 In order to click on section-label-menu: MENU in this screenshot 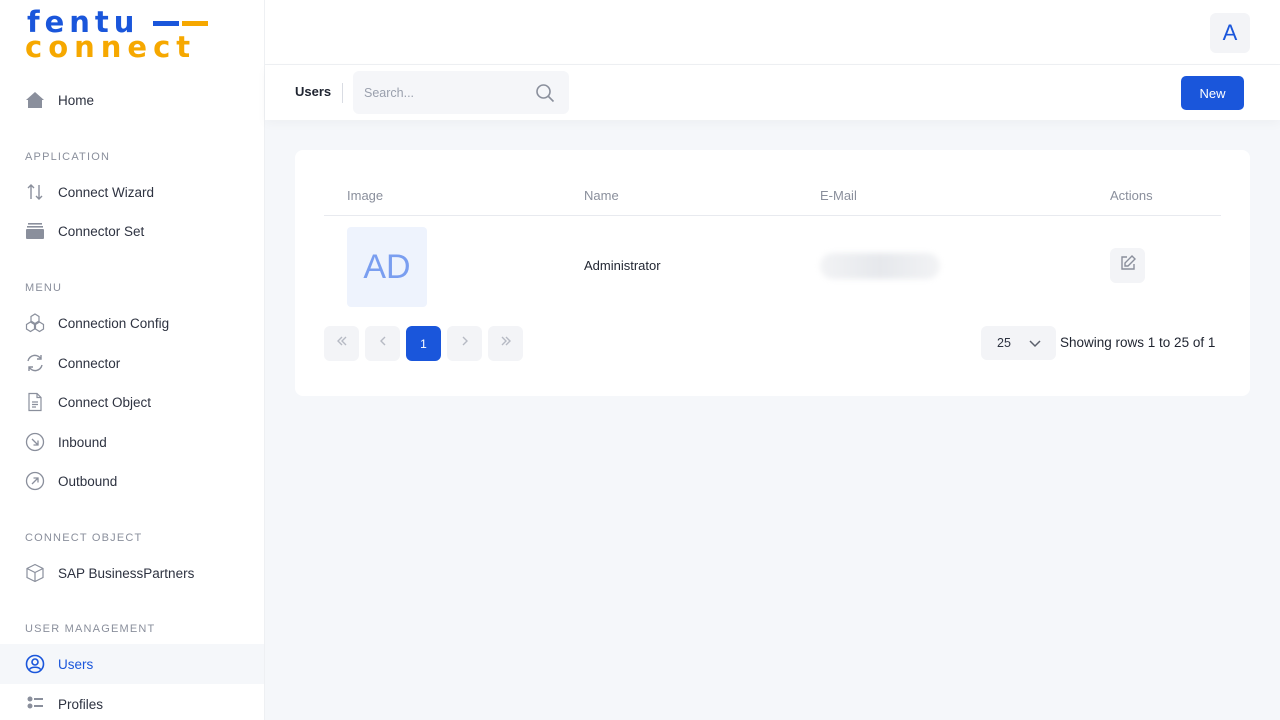, I will do `click(44, 288)`.